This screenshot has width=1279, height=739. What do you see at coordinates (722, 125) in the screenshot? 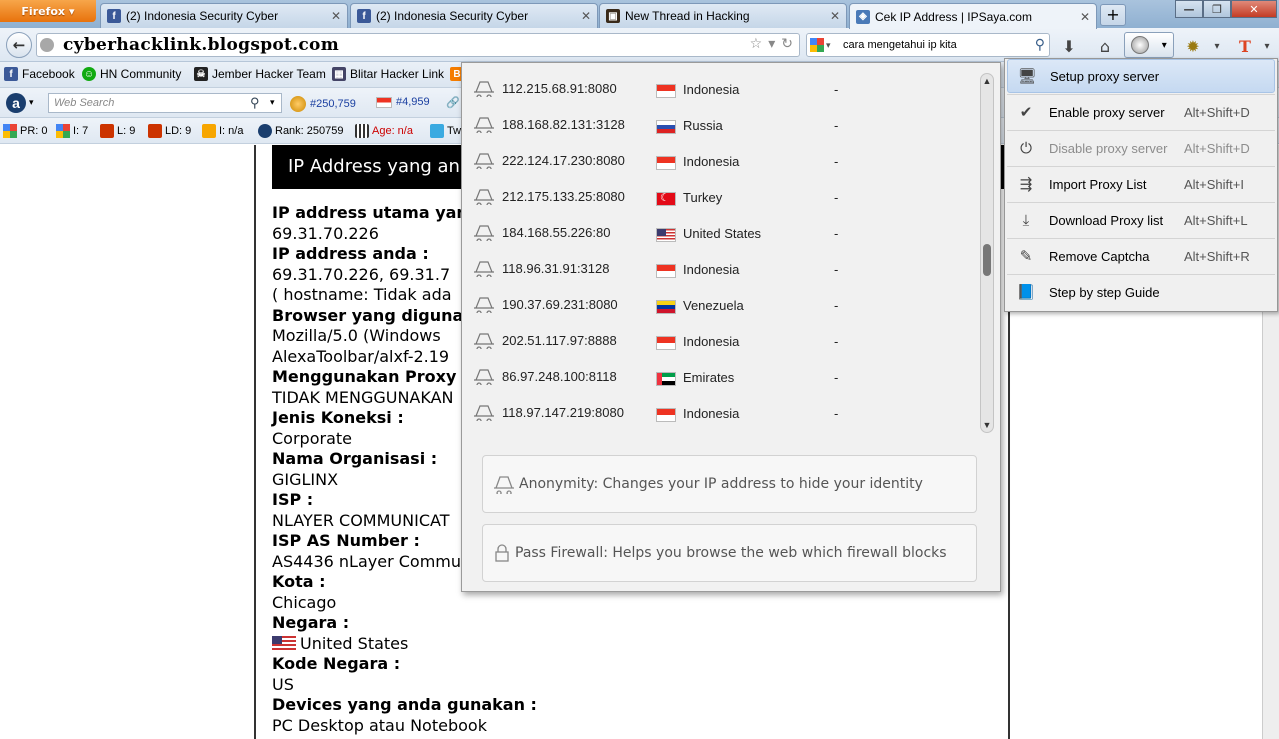
I see `proxy-row: 188.168.82.131:3128 Russia -` at bounding box center [722, 125].